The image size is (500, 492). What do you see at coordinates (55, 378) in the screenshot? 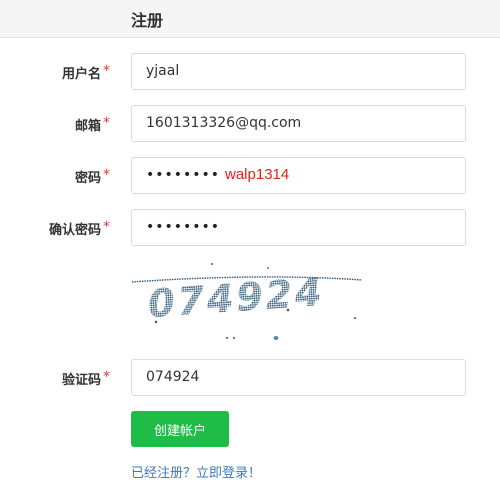
I see `captcha-label-row: 验证码 *` at bounding box center [55, 378].